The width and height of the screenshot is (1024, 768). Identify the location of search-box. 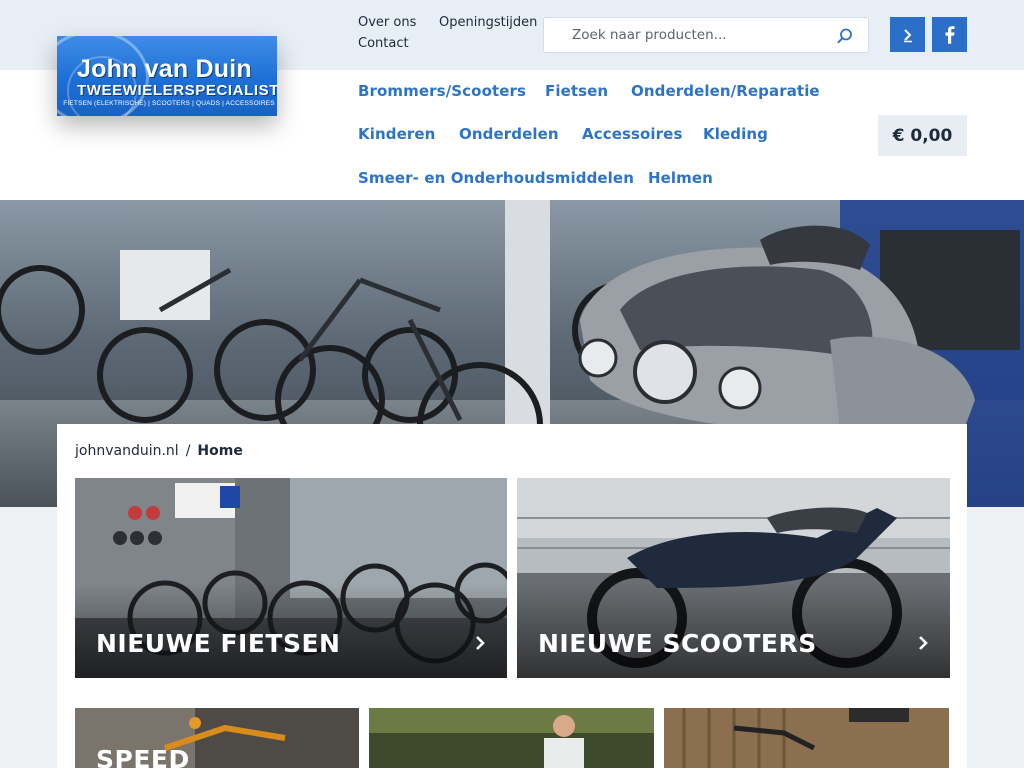
(706, 35).